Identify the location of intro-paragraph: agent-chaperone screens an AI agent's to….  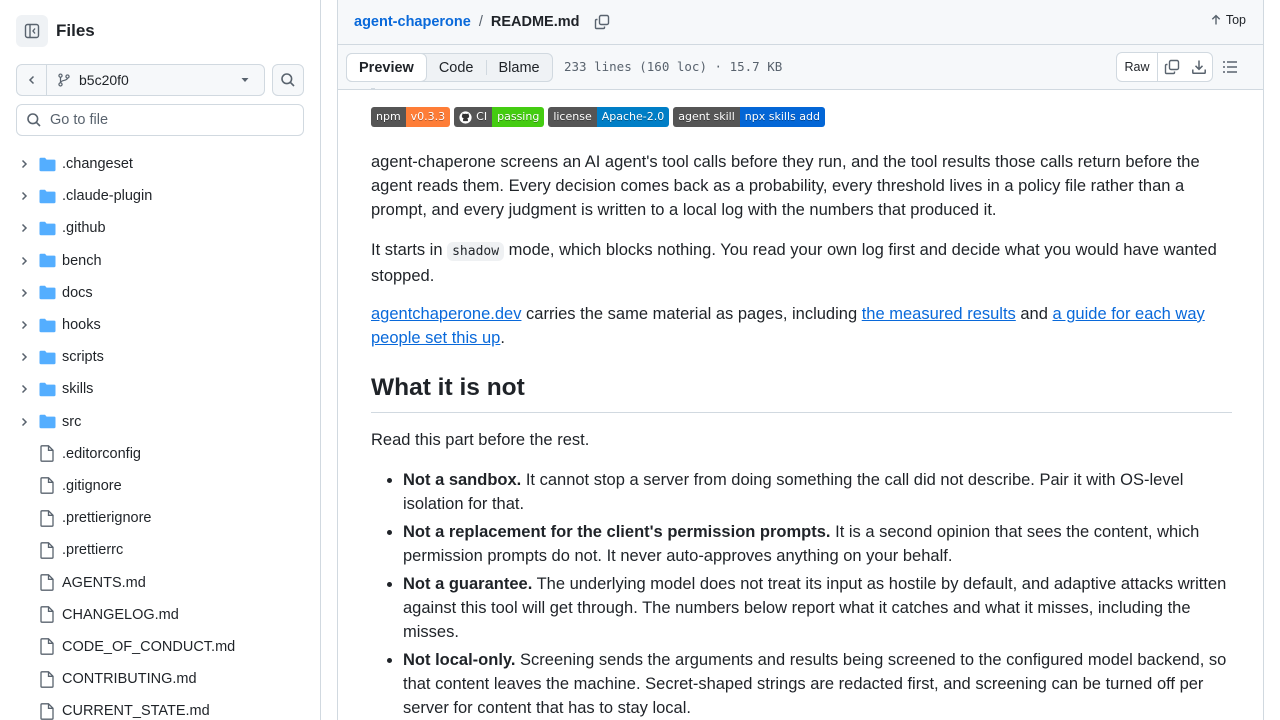
(785, 186).